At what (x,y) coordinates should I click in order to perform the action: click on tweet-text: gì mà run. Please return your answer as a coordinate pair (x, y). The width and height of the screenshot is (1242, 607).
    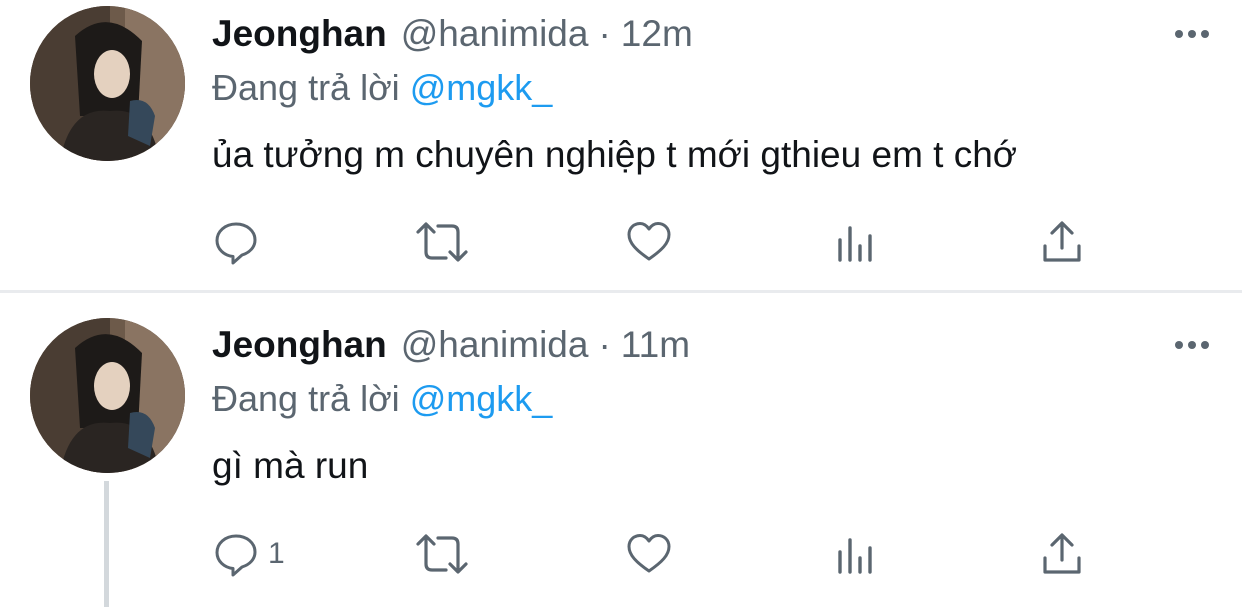
    Looking at the image, I should click on (290, 465).